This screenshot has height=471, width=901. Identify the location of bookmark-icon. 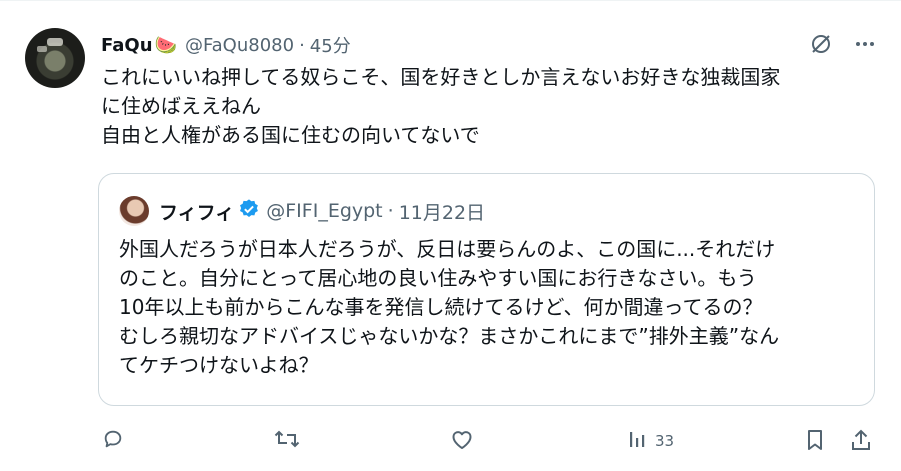
(815, 442).